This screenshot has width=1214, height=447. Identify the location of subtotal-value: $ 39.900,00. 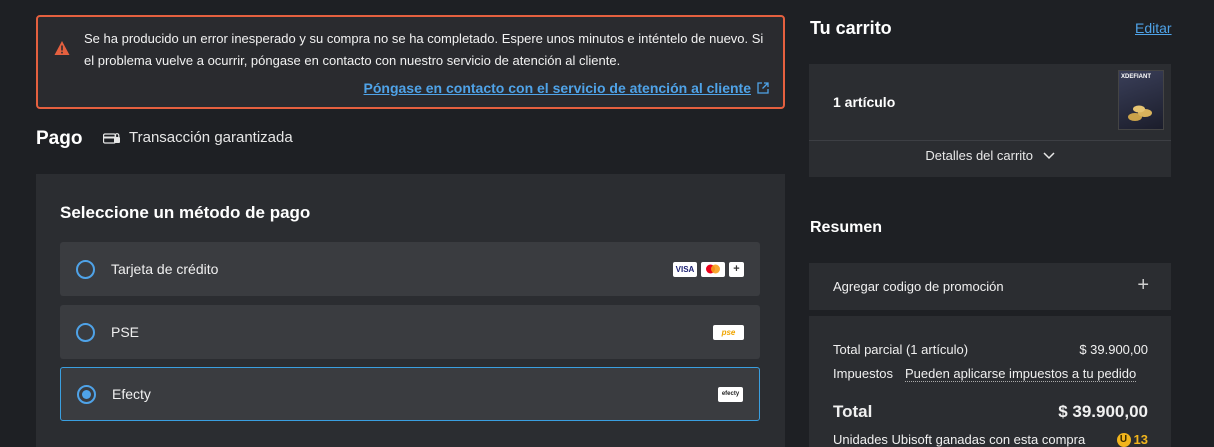
(1113, 349).